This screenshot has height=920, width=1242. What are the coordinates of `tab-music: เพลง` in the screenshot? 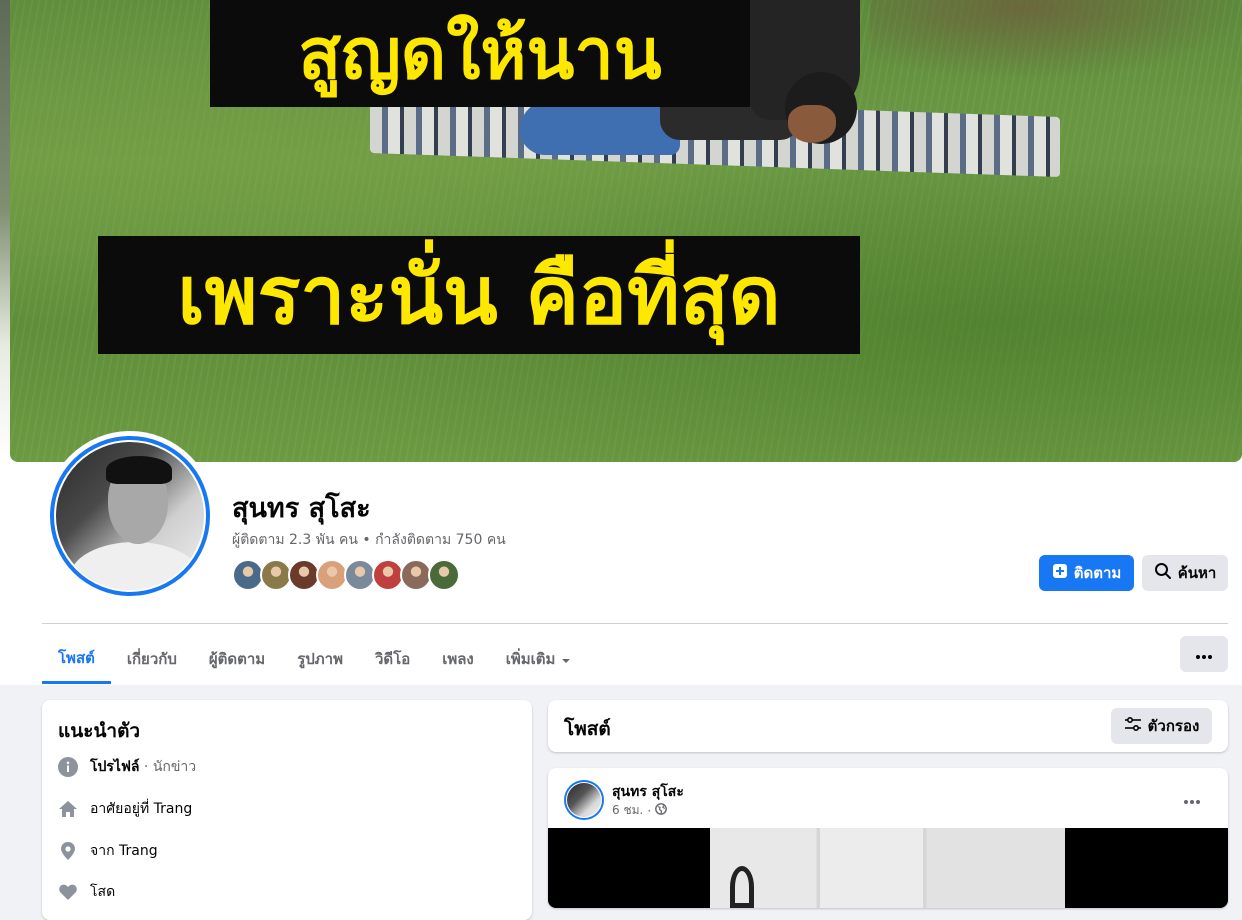 It's located at (458, 659).